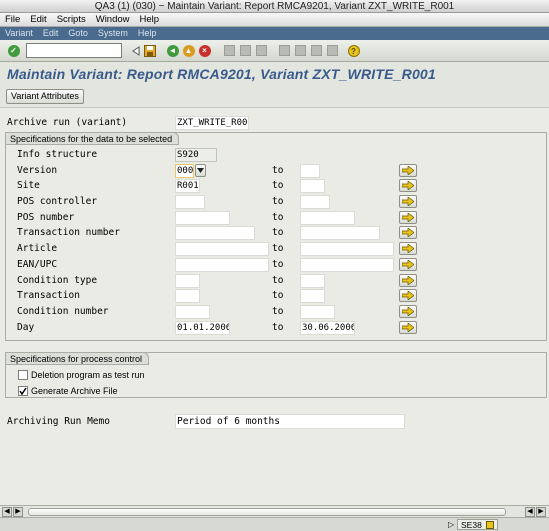 The height and width of the screenshot is (531, 549). I want to click on next-page-icon, so click(316, 50).